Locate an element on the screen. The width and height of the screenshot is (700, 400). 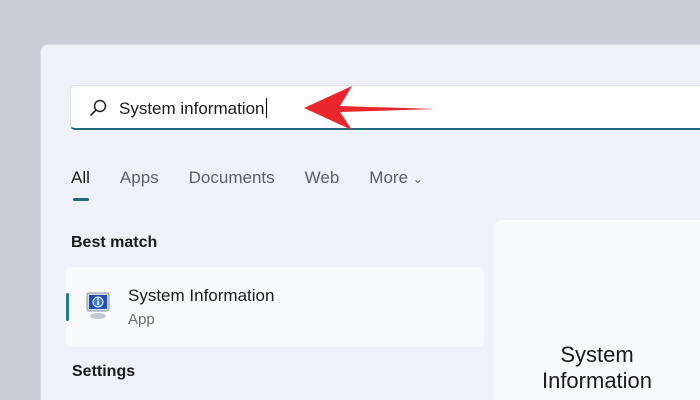
tab-all: All is located at coordinates (80, 184).